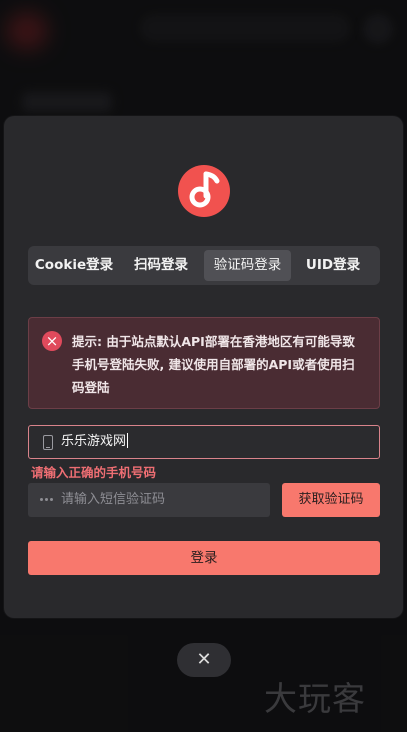  What do you see at coordinates (46, 499) in the screenshot?
I see `password-dots-icon` at bounding box center [46, 499].